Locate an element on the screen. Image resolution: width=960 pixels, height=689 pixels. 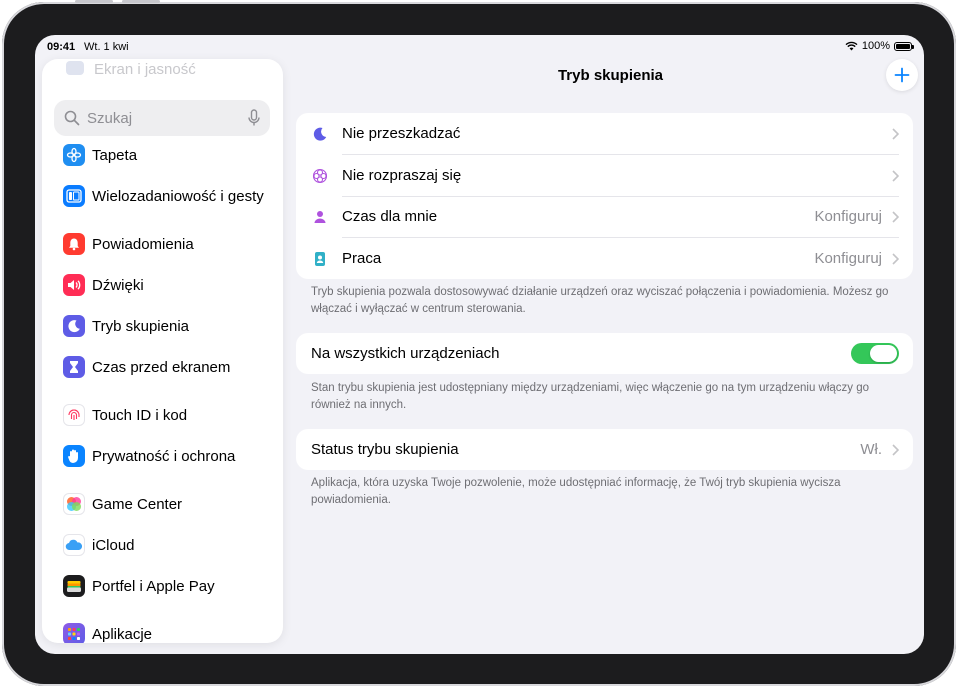
search-field is located at coordinates (162, 118).